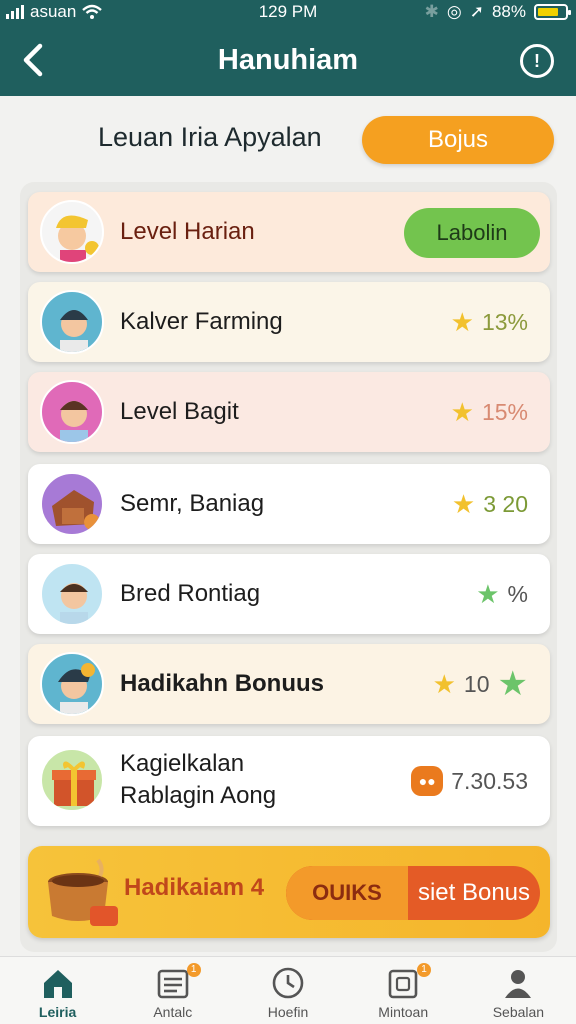 Image resolution: width=576 pixels, height=1024 pixels. What do you see at coordinates (173, 1012) in the screenshot?
I see `nav-label: Antalc` at bounding box center [173, 1012].